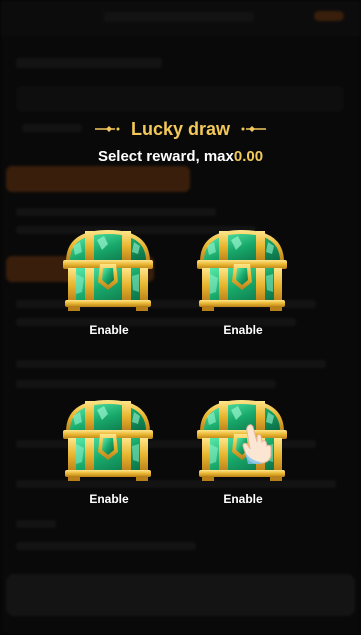 The width and height of the screenshot is (361, 635). I want to click on pointing-hand-icon, so click(257, 444).